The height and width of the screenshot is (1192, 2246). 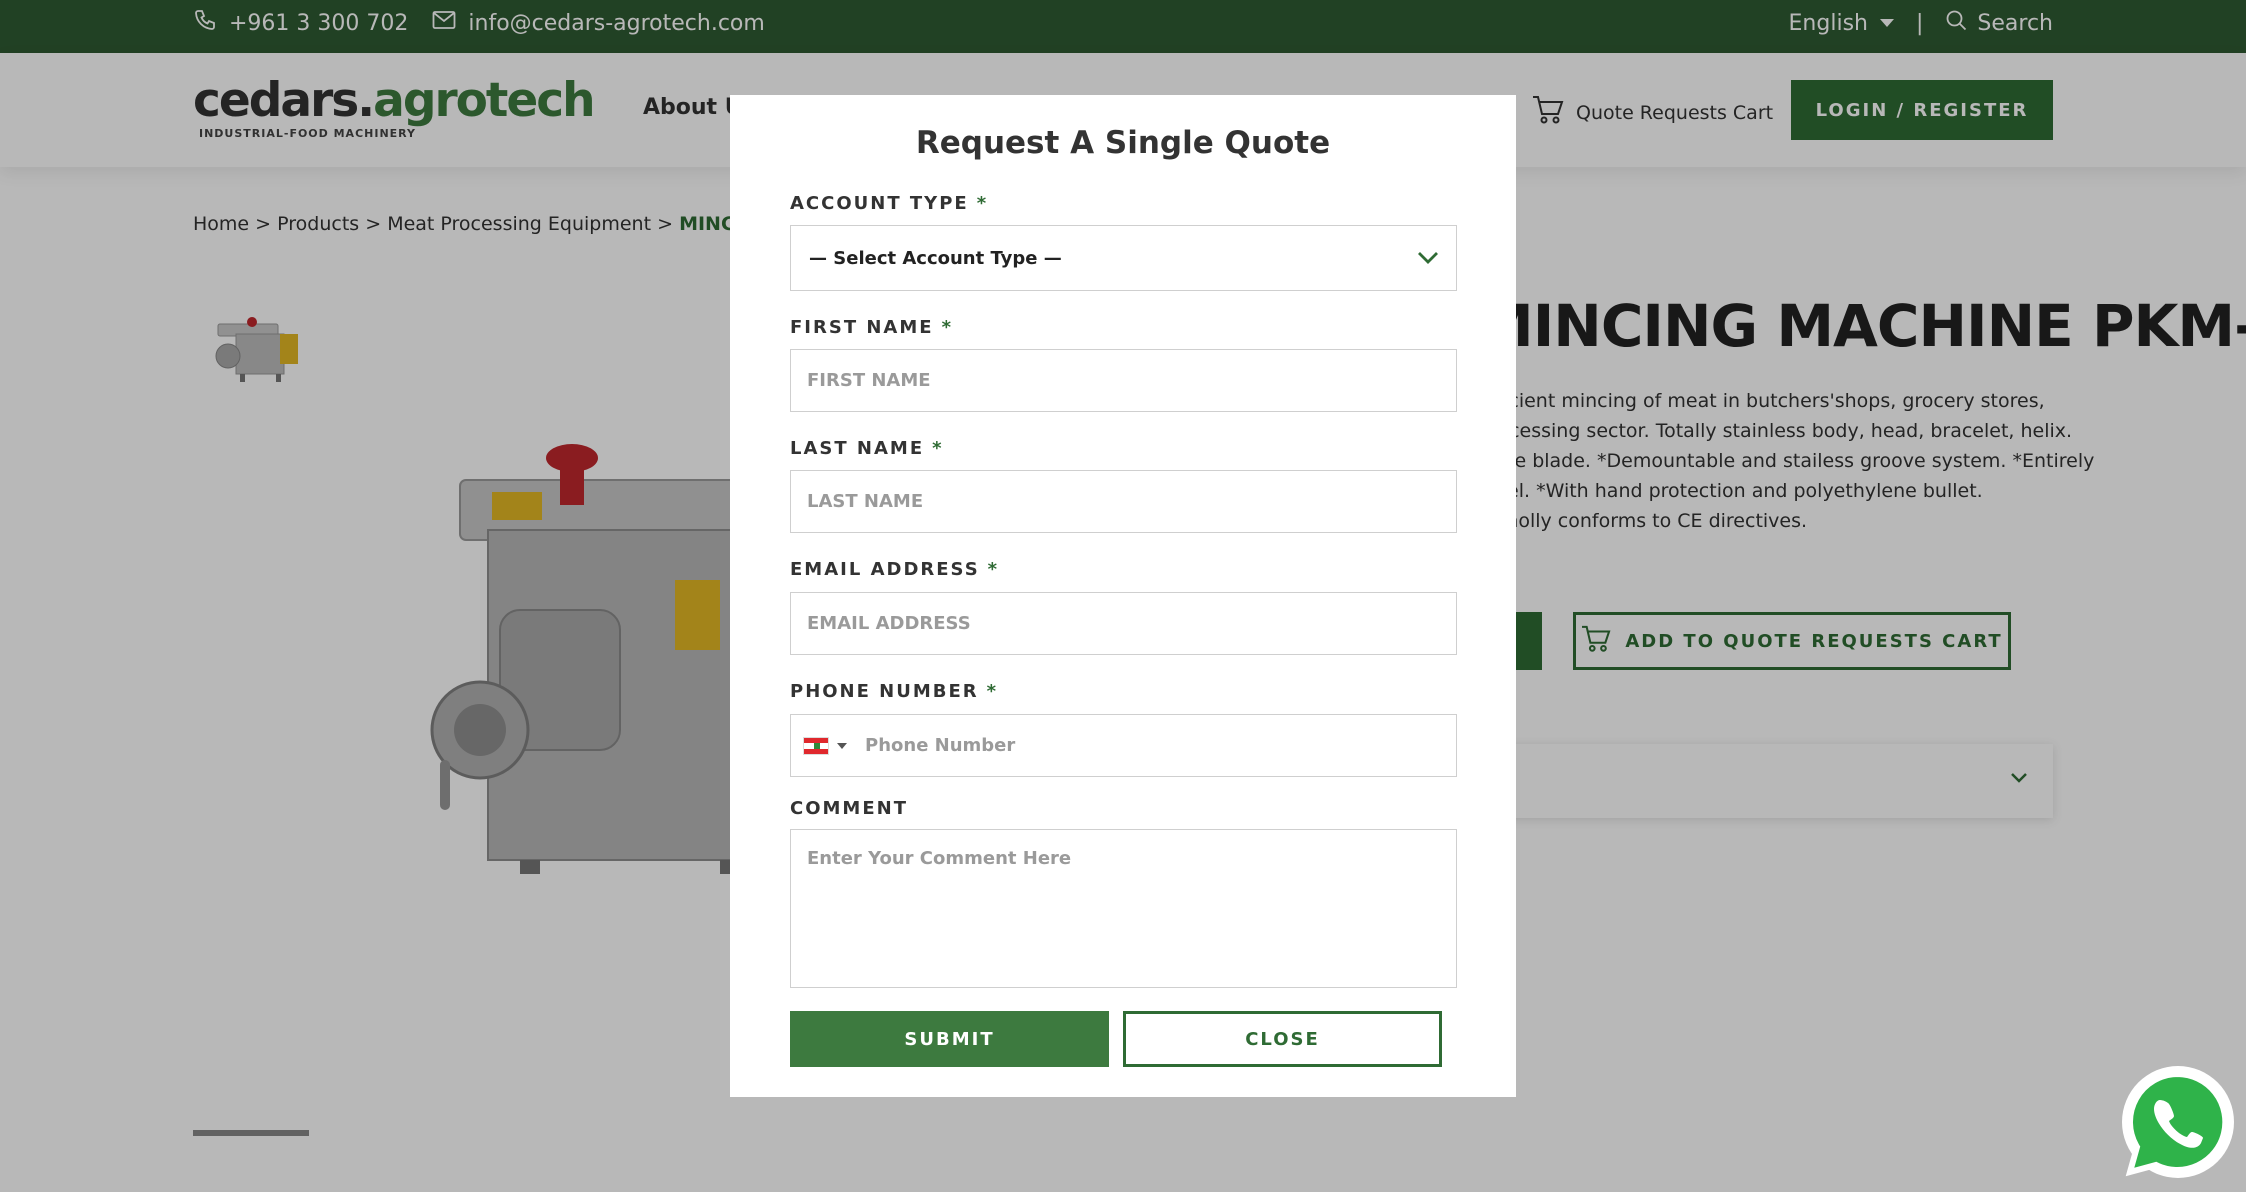 I want to click on last-name-label: LAST NAME *, so click(x=867, y=448).